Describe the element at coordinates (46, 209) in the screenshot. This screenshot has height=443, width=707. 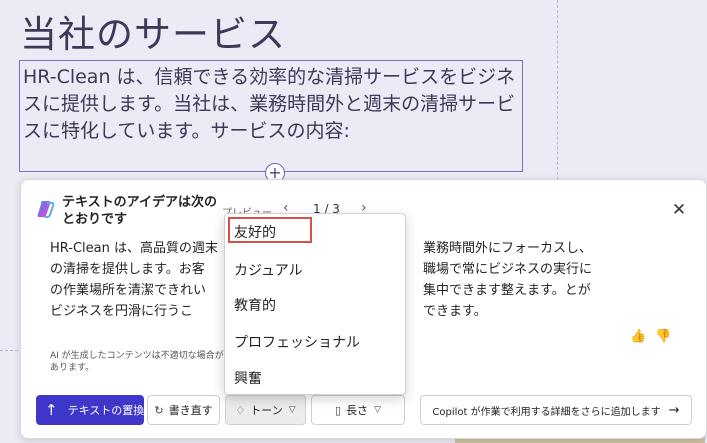
I see `copilot-icon` at that location.